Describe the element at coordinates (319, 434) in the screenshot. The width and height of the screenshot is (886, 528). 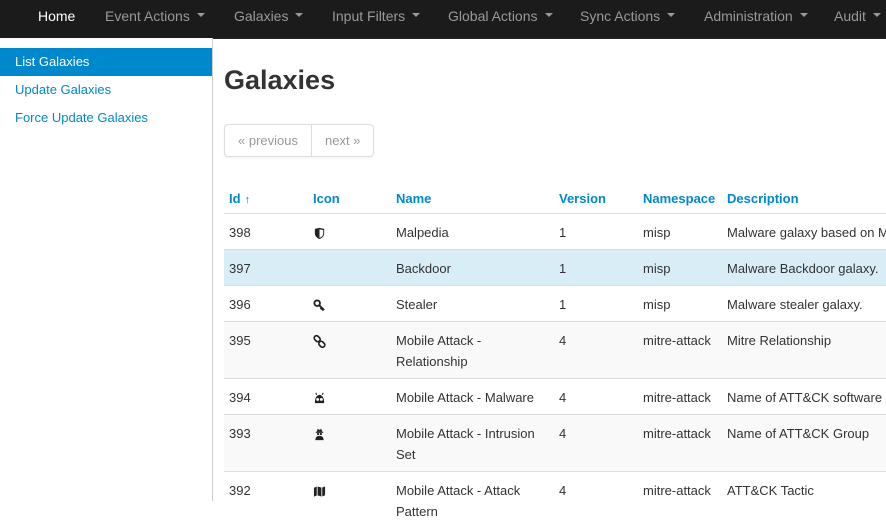
I see `user-secret-icon` at that location.